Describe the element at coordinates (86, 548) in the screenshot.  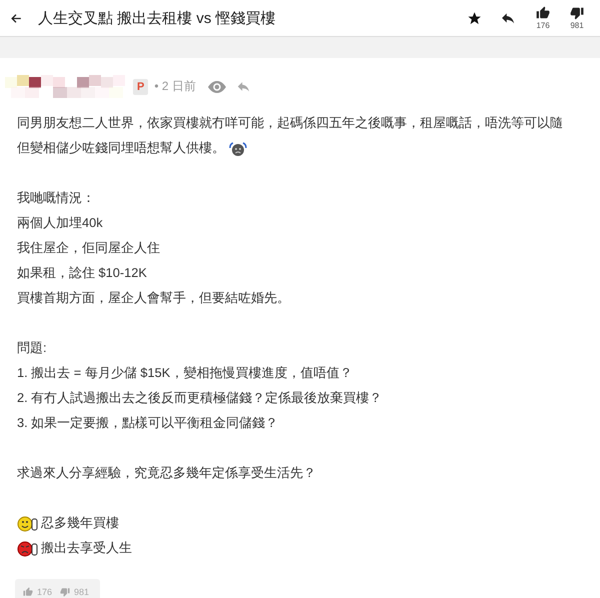
I see `post-text: 搬出去享受人生` at that location.